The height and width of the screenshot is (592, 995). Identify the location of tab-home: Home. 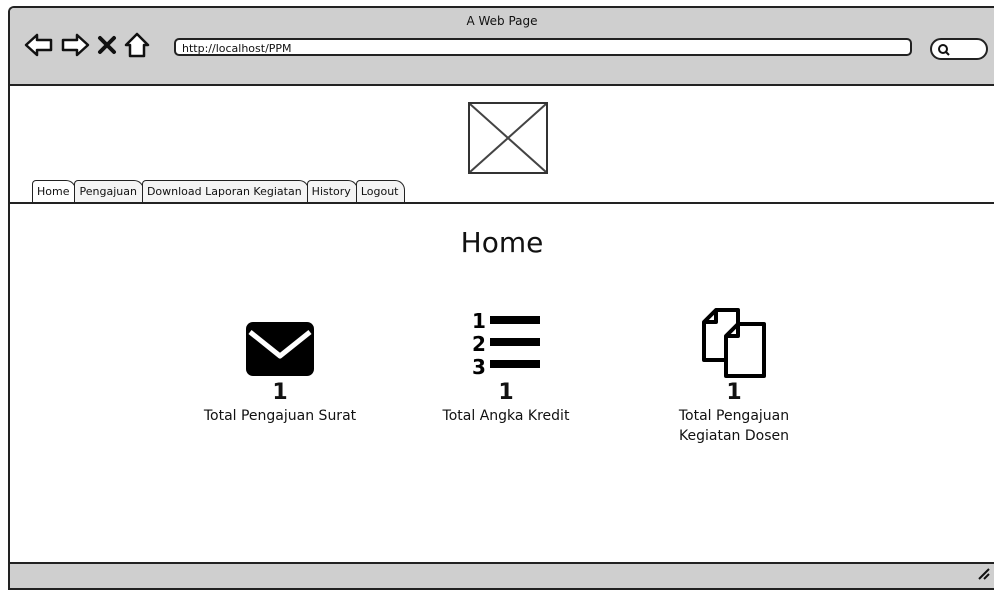
(54, 191).